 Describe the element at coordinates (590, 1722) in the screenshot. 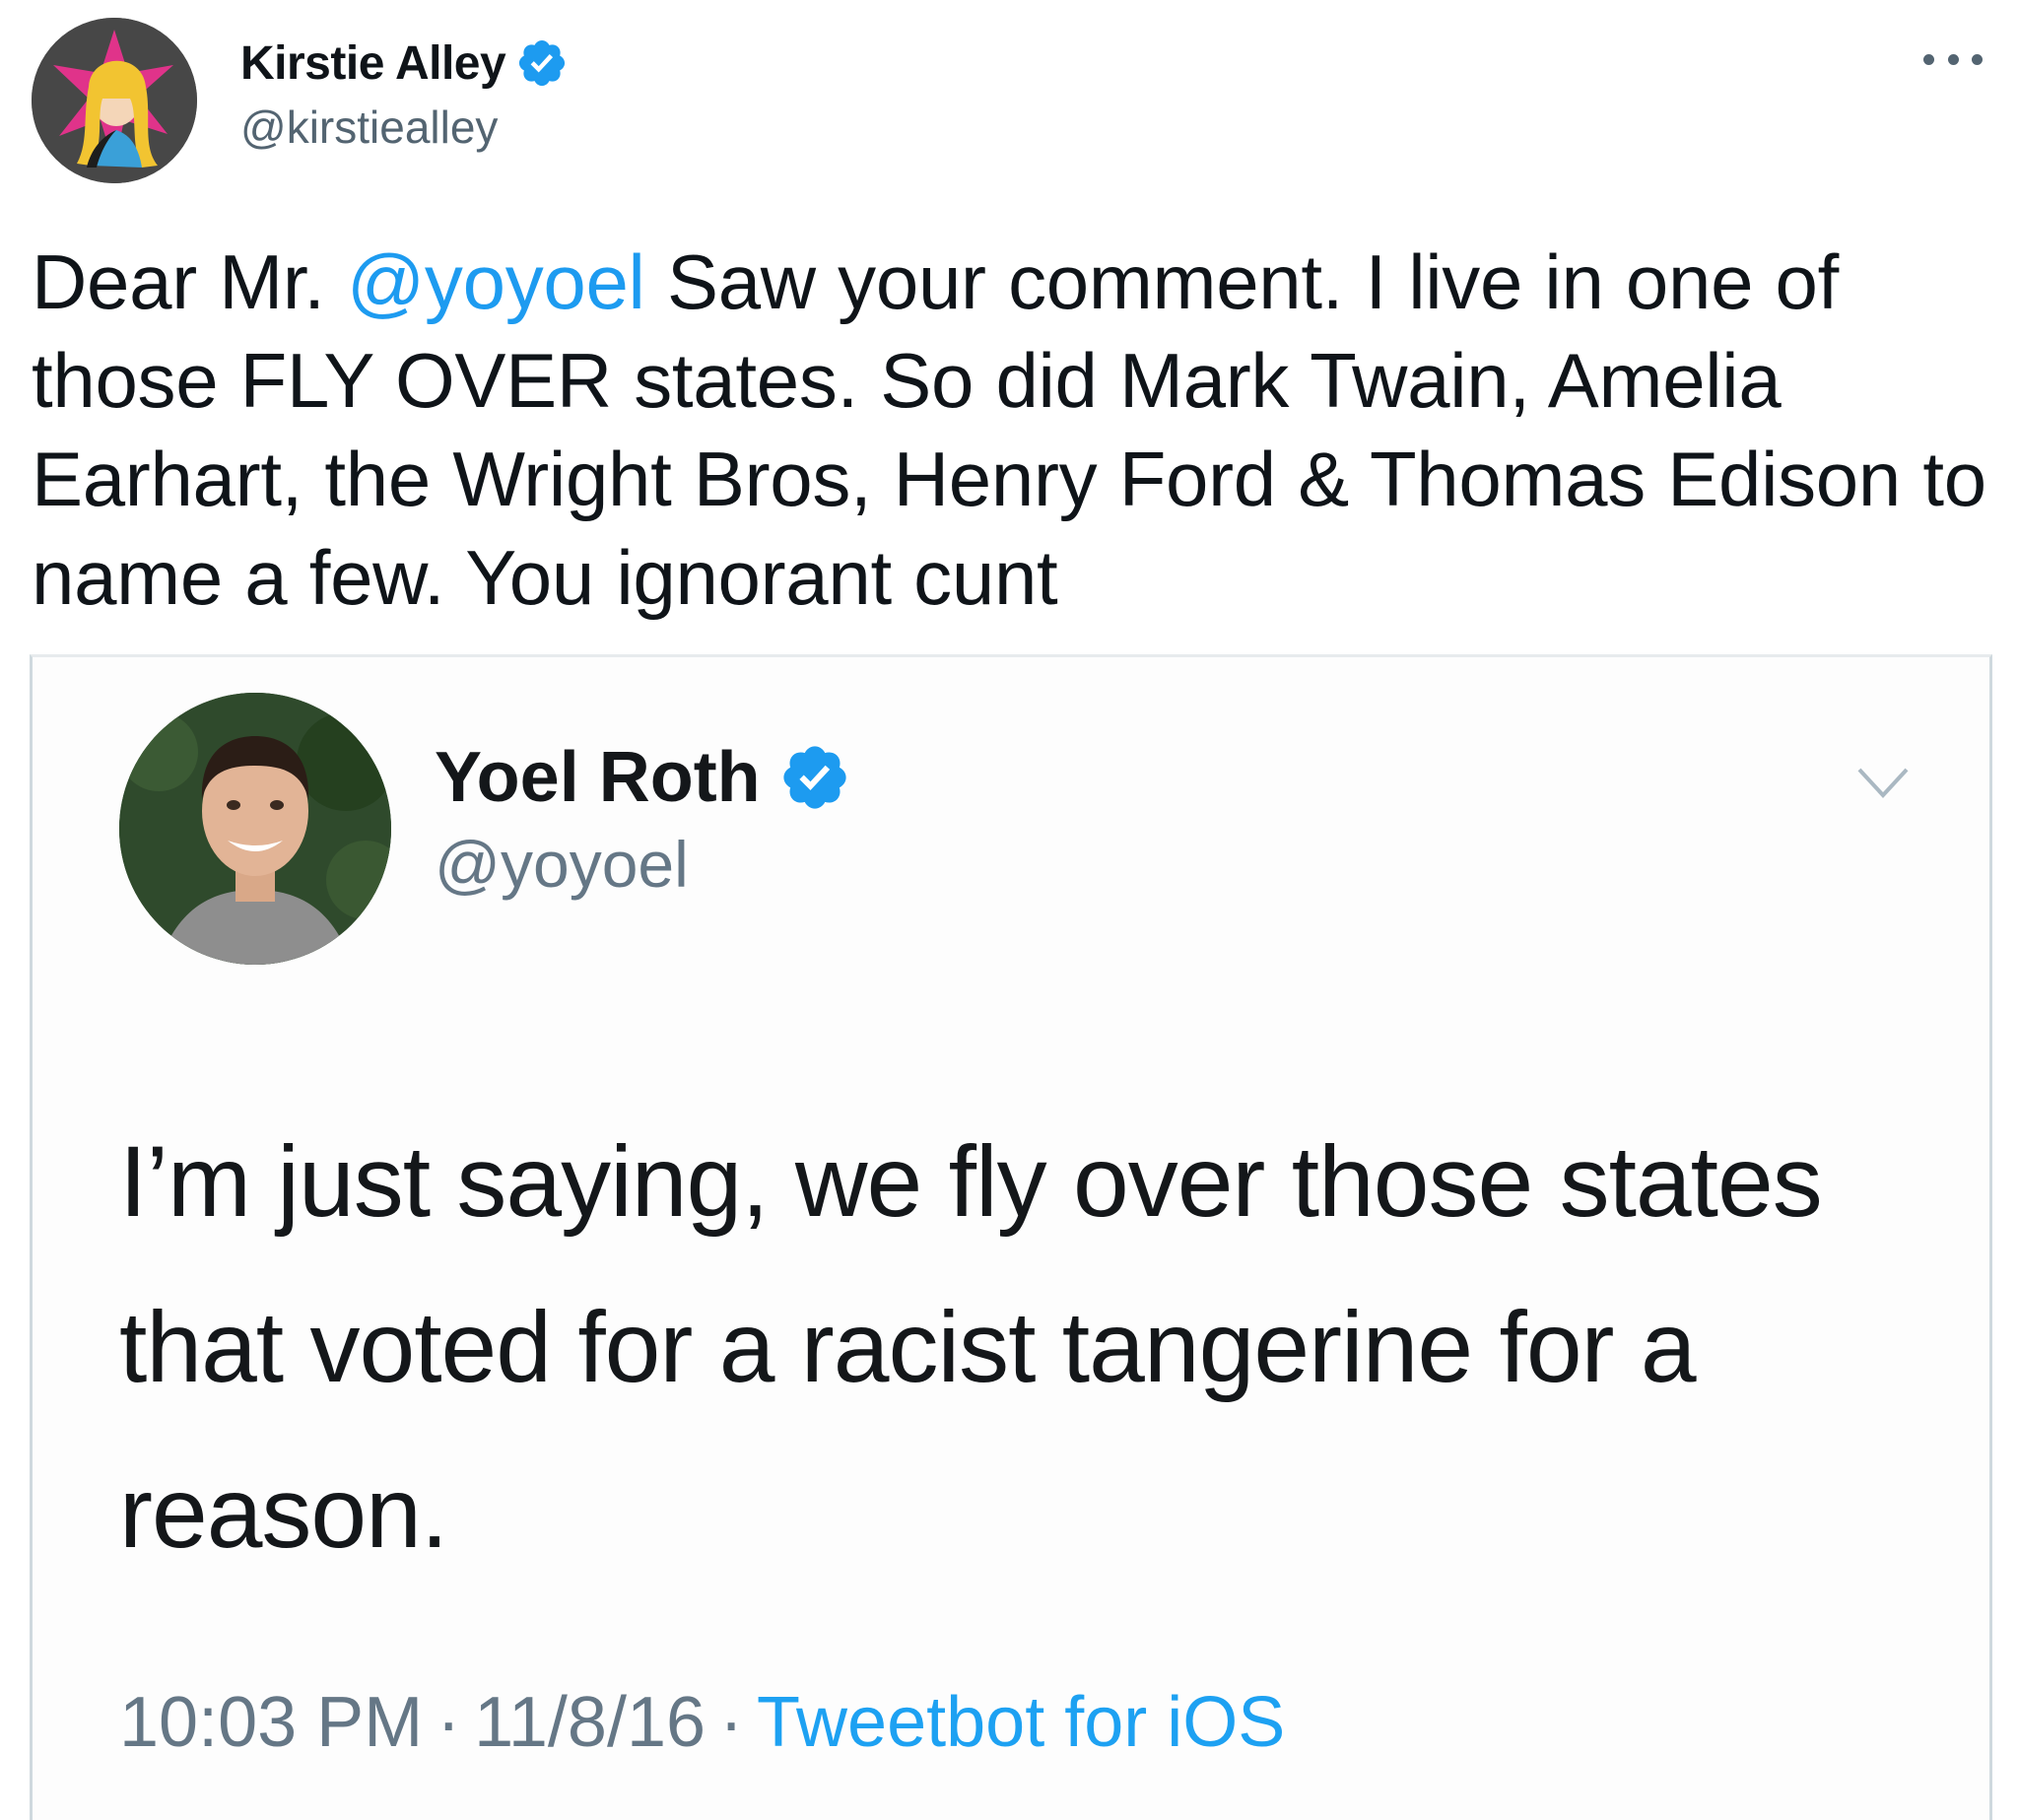

I see `quoted-date: 11/8/16` at that location.